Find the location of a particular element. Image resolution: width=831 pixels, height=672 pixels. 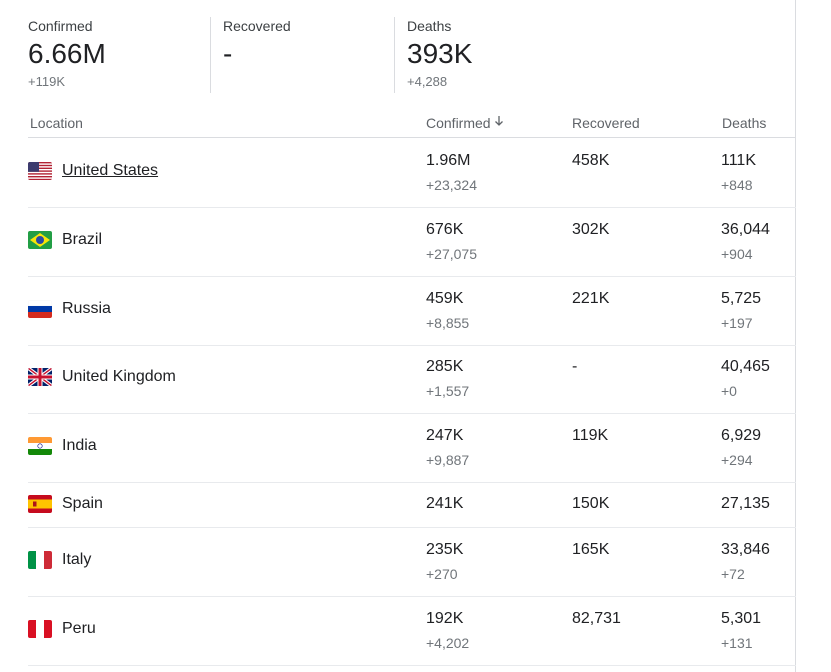

table-row: Italy 235K +270 165K 33,846 +72 is located at coordinates (412, 562).